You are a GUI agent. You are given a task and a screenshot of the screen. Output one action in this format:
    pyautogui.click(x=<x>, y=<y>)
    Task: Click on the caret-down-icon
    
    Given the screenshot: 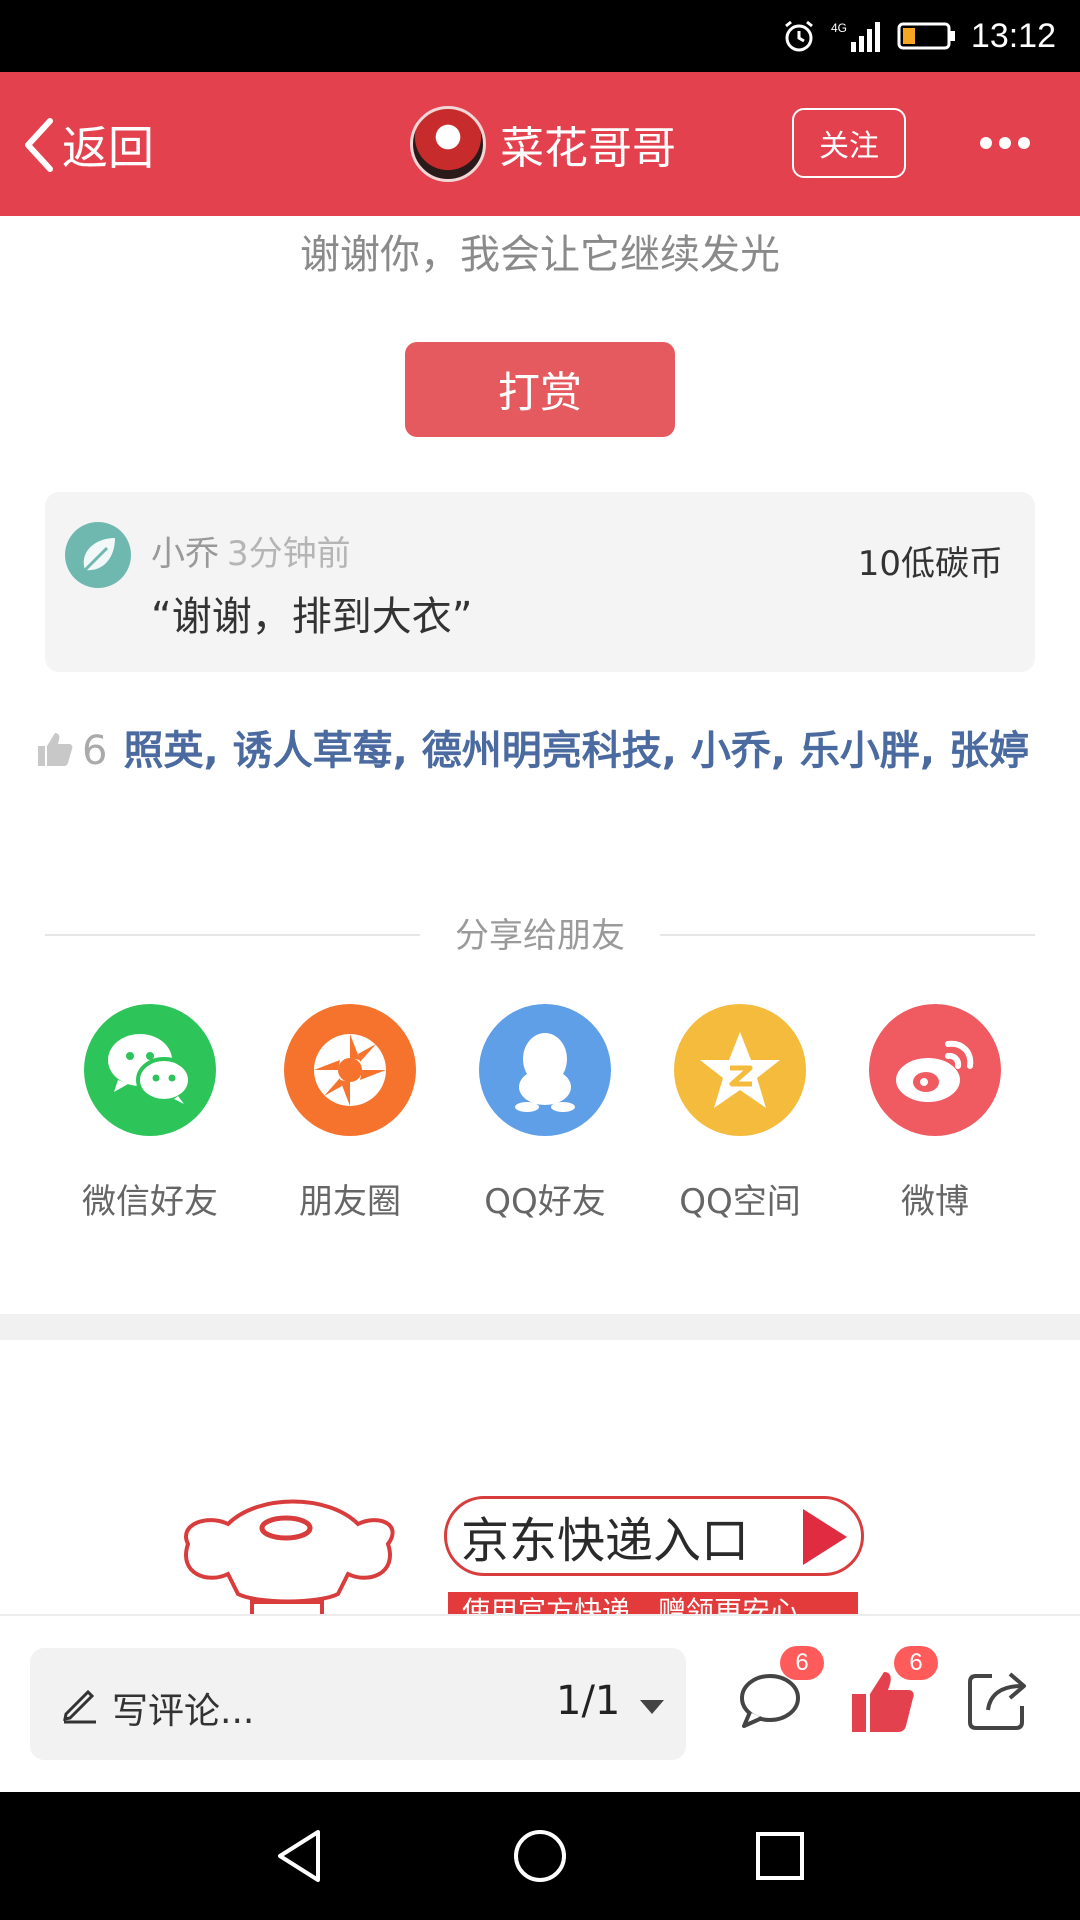 What is the action you would take?
    pyautogui.click(x=652, y=1707)
    